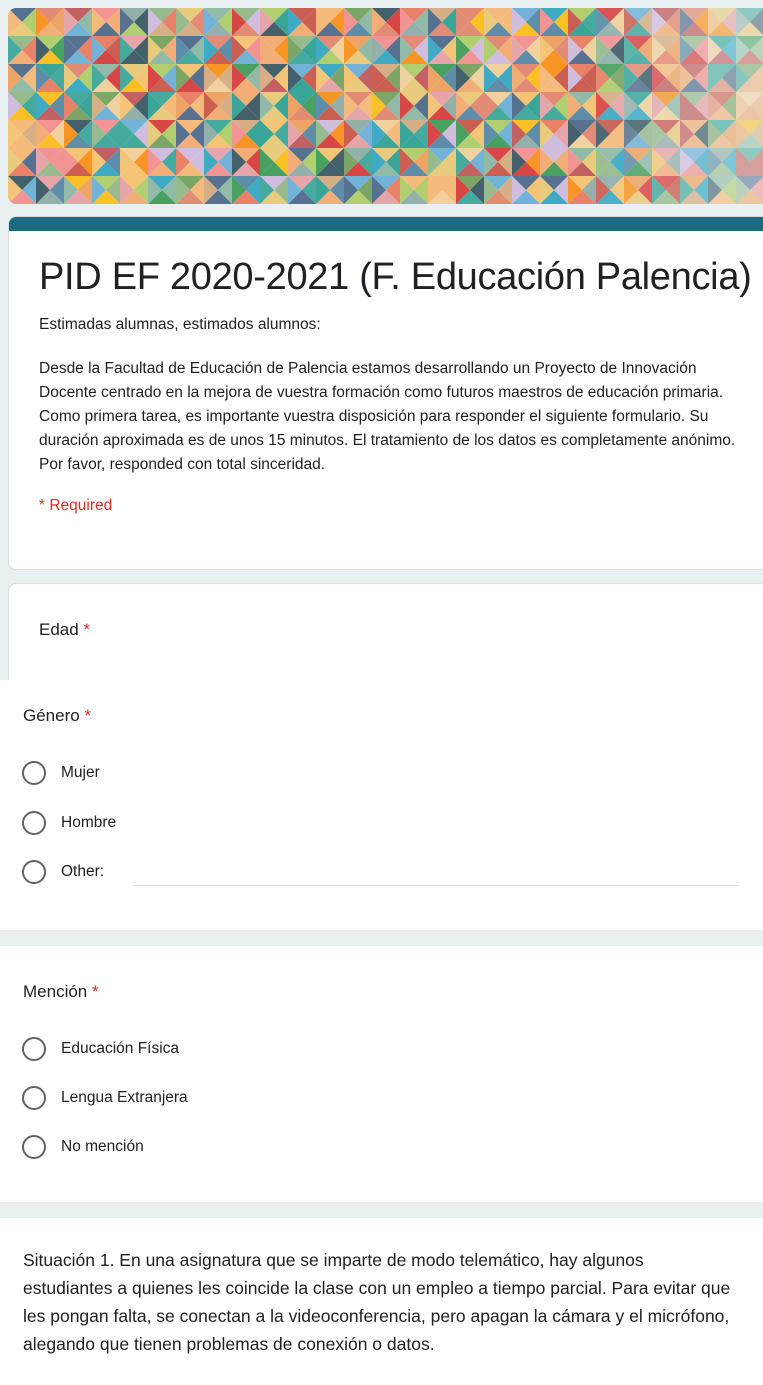 This screenshot has width=763, height=1385. What do you see at coordinates (80, 772) in the screenshot?
I see `option-label: Mujer` at bounding box center [80, 772].